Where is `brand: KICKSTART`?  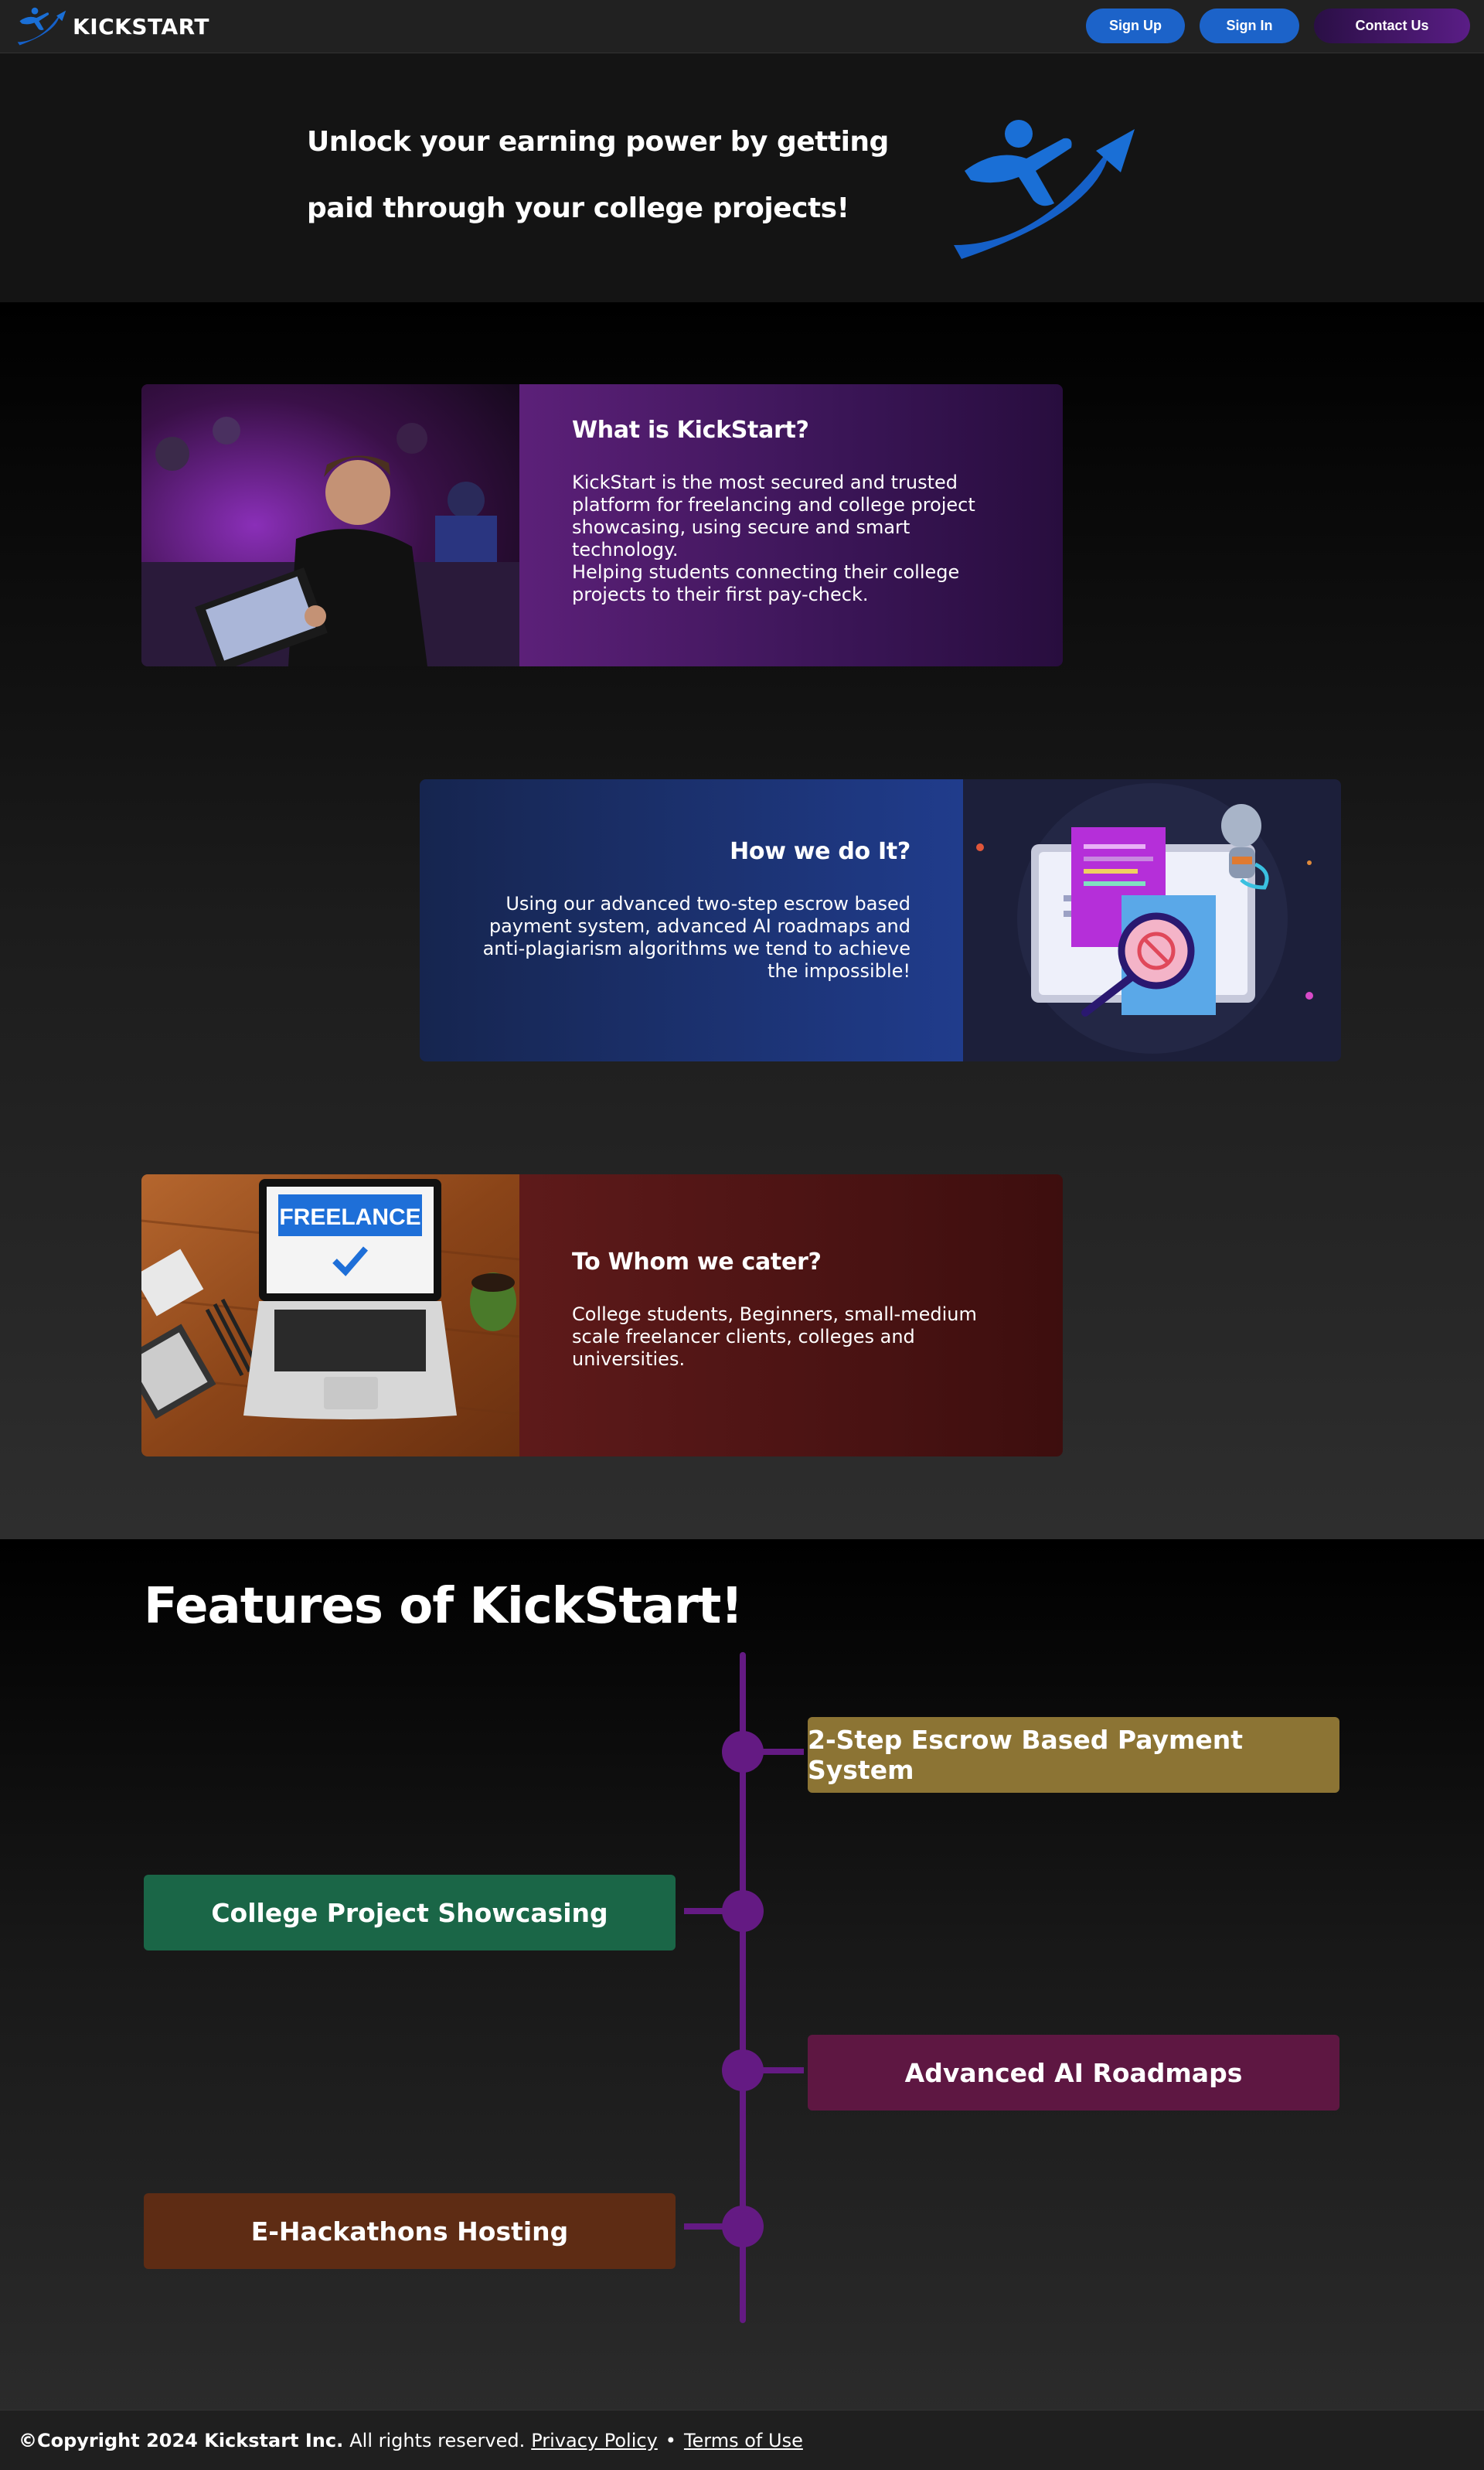
brand: KICKSTART is located at coordinates (112, 26).